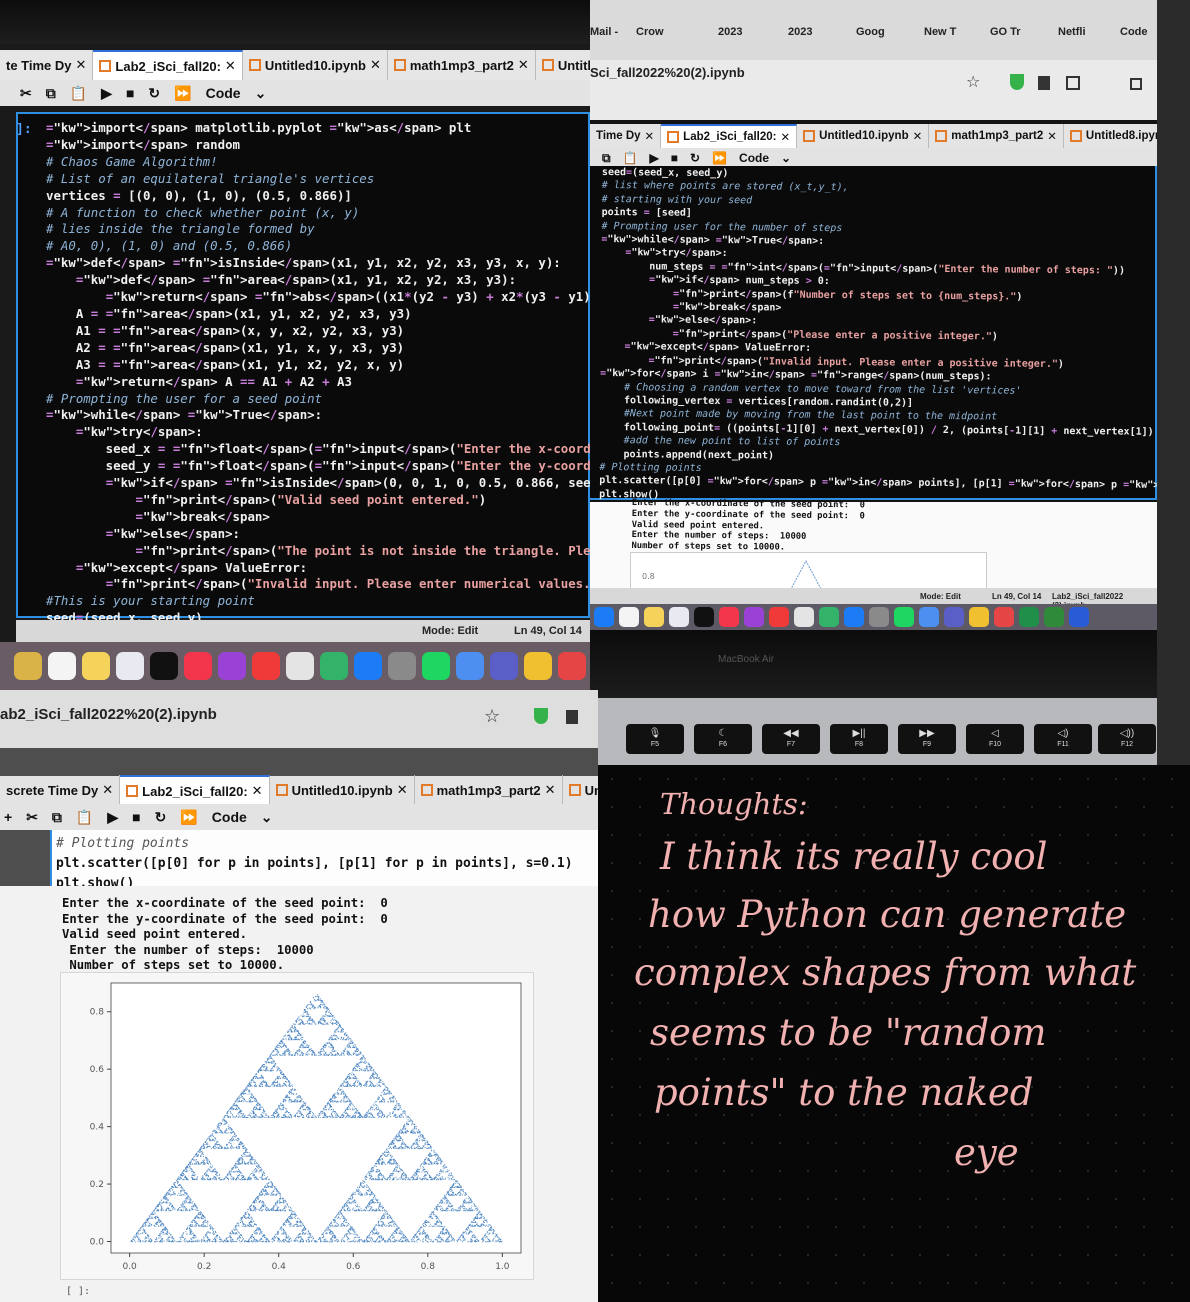 The height and width of the screenshot is (1302, 1190). Describe the element at coordinates (1134, 32) in the screenshot. I see `bookmark-item: Code` at that location.